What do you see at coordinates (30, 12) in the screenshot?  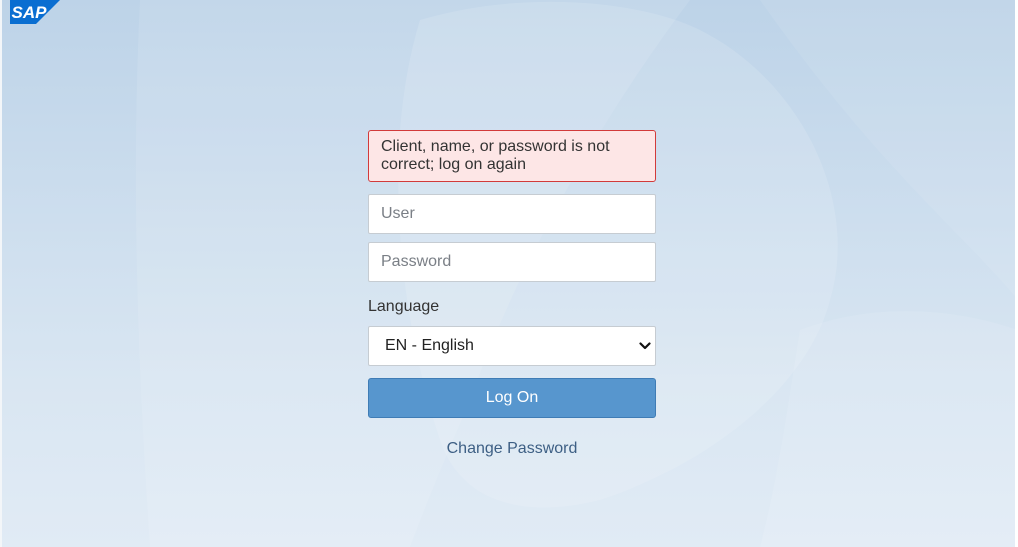 I see `sap-logo-text: SAP` at bounding box center [30, 12].